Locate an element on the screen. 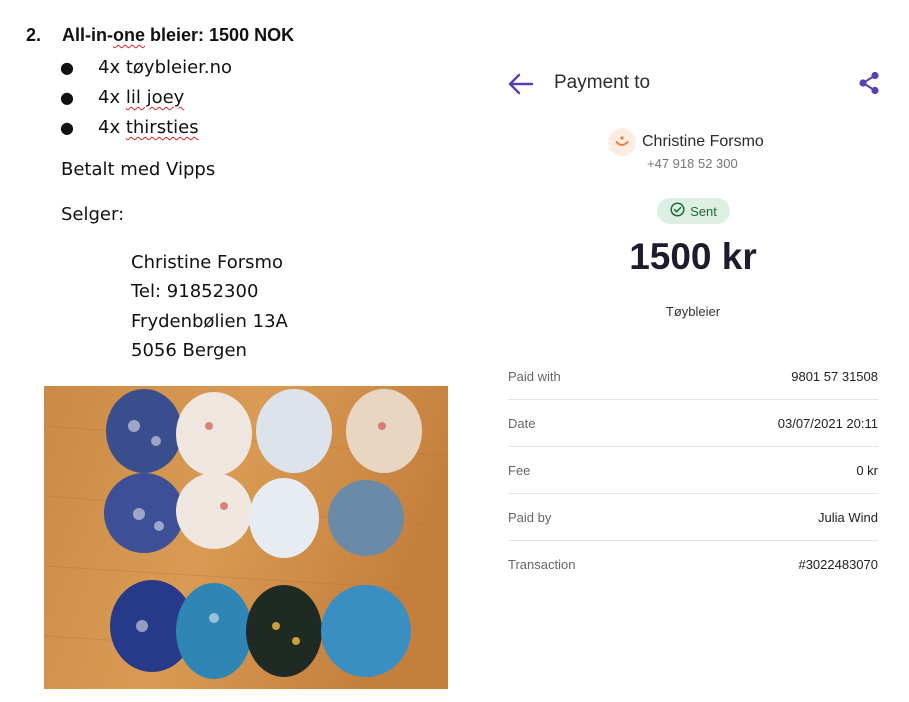 Image resolution: width=909 pixels, height=702 pixels. detail-label: Fee is located at coordinates (519, 470).